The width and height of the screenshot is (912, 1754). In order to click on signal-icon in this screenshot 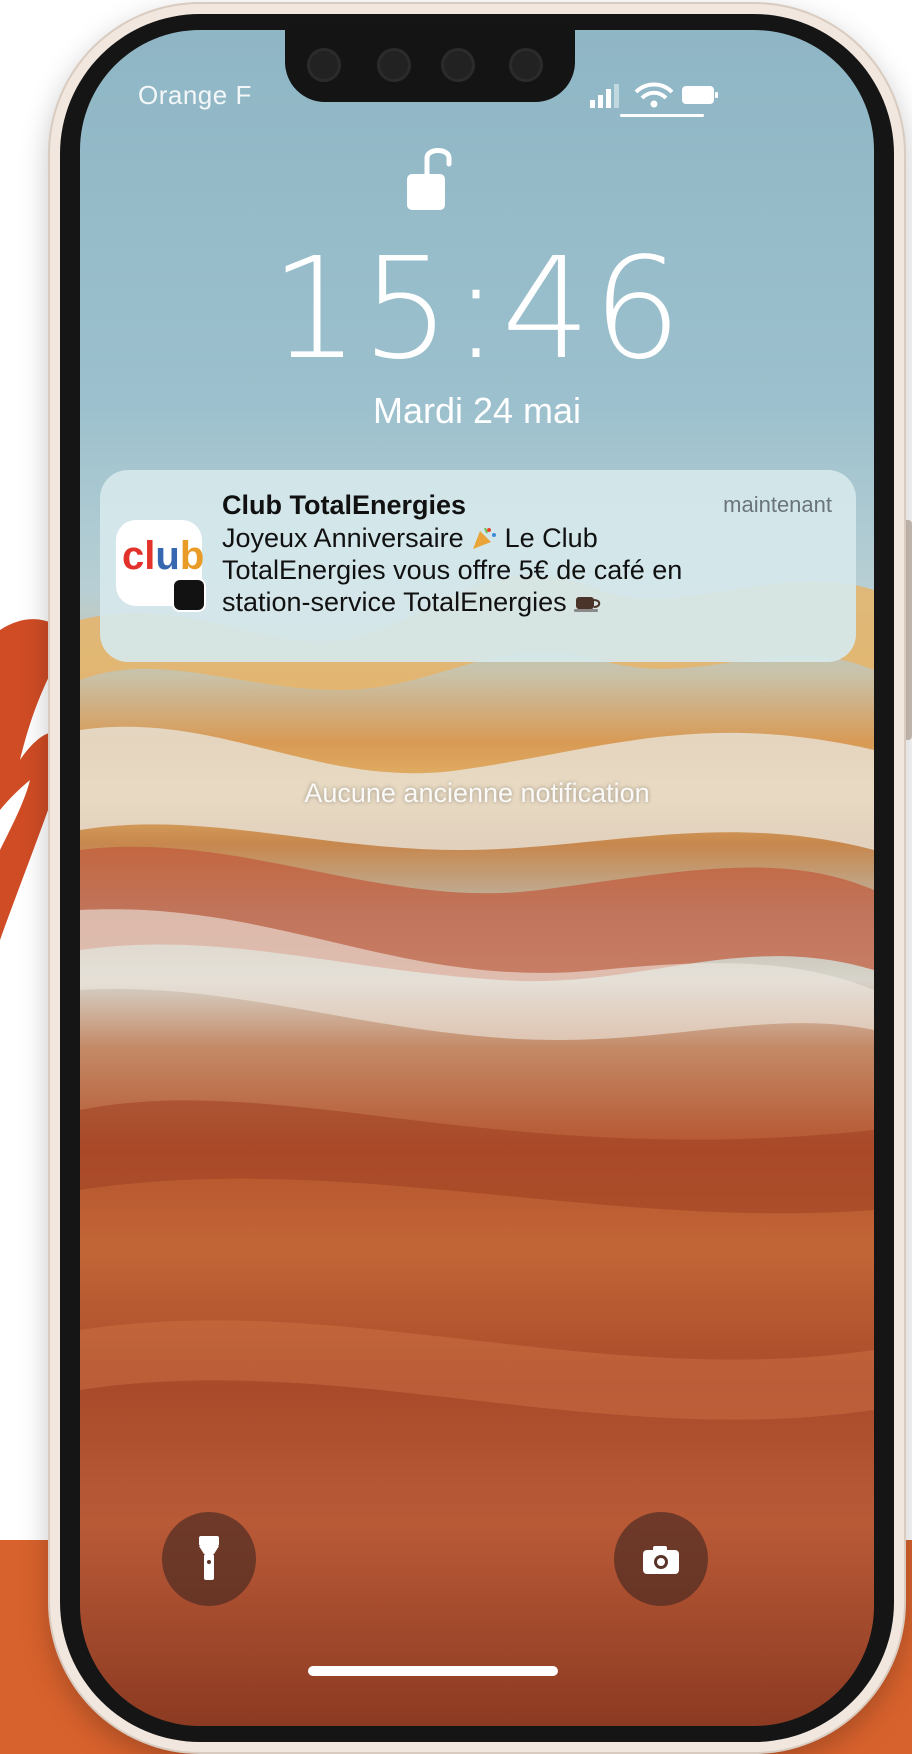, I will do `click(604, 96)`.